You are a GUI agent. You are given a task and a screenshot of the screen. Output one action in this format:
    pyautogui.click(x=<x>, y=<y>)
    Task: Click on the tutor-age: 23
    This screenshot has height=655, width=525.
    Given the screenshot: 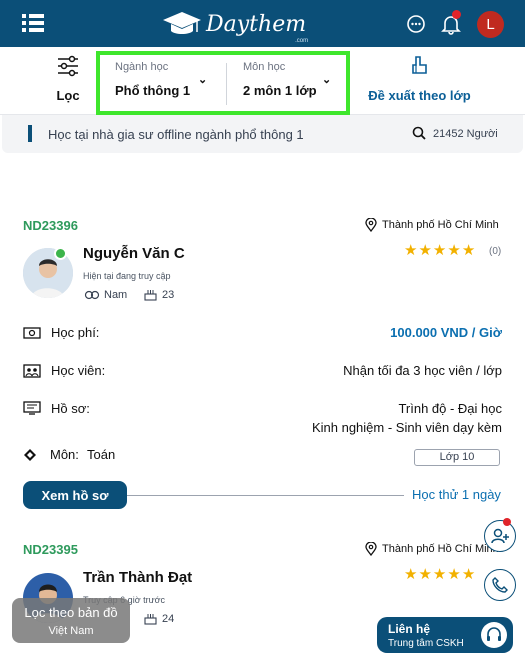 What is the action you would take?
    pyautogui.click(x=159, y=294)
    